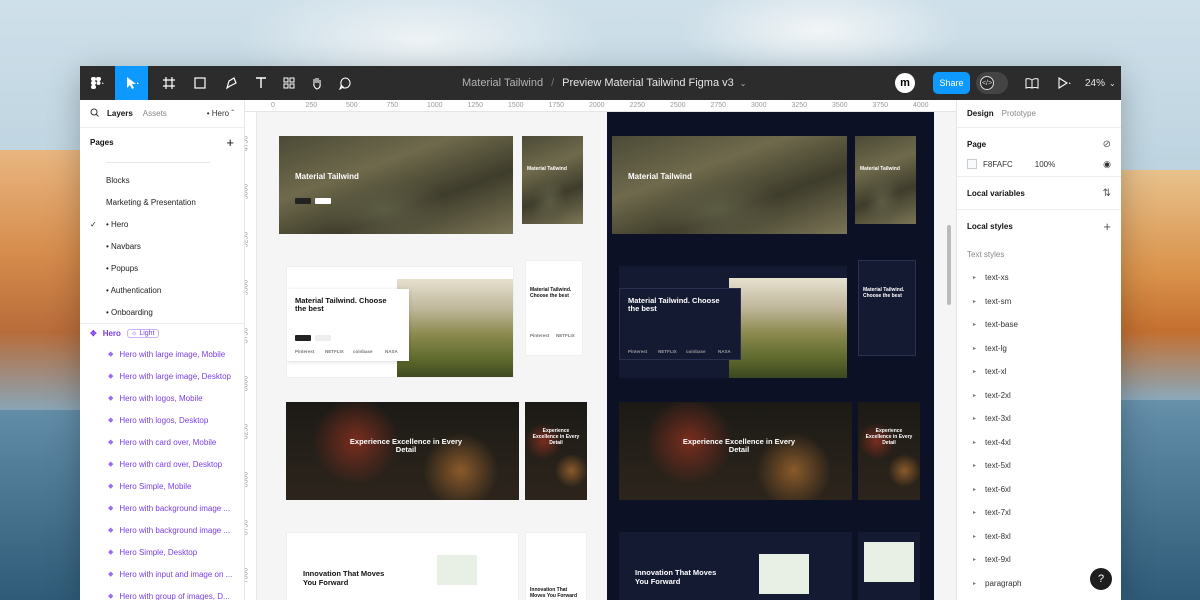  Describe the element at coordinates (887, 308) in the screenshot. I see `frame-hero-card-over-mobile-dark: Material Tailwind. Choose the best` at that location.